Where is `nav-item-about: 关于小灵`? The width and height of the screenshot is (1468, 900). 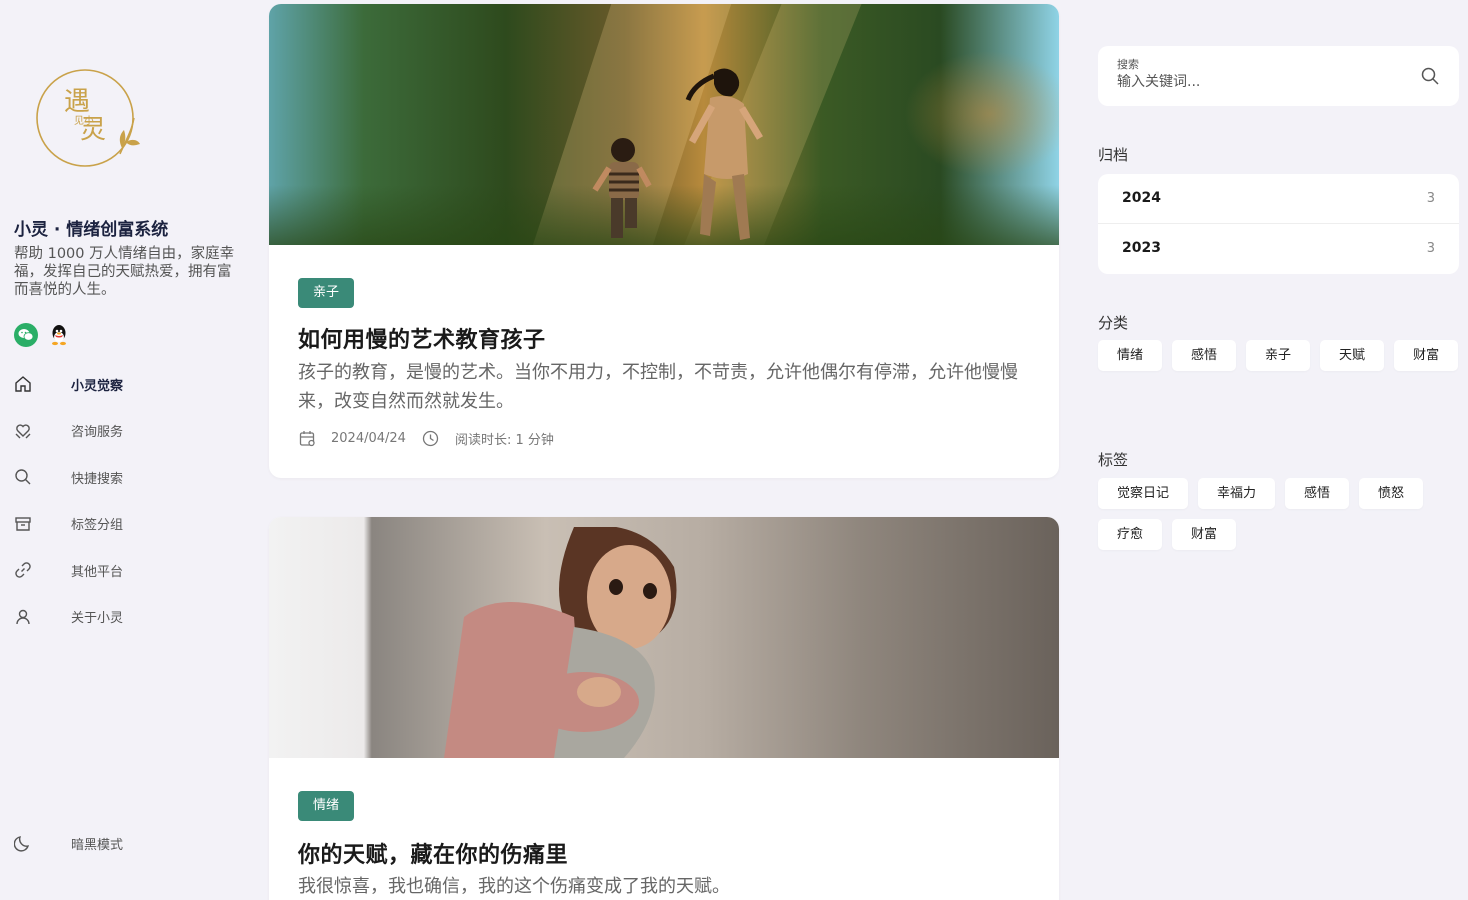 nav-item-about: 关于小灵 is located at coordinates (125, 617).